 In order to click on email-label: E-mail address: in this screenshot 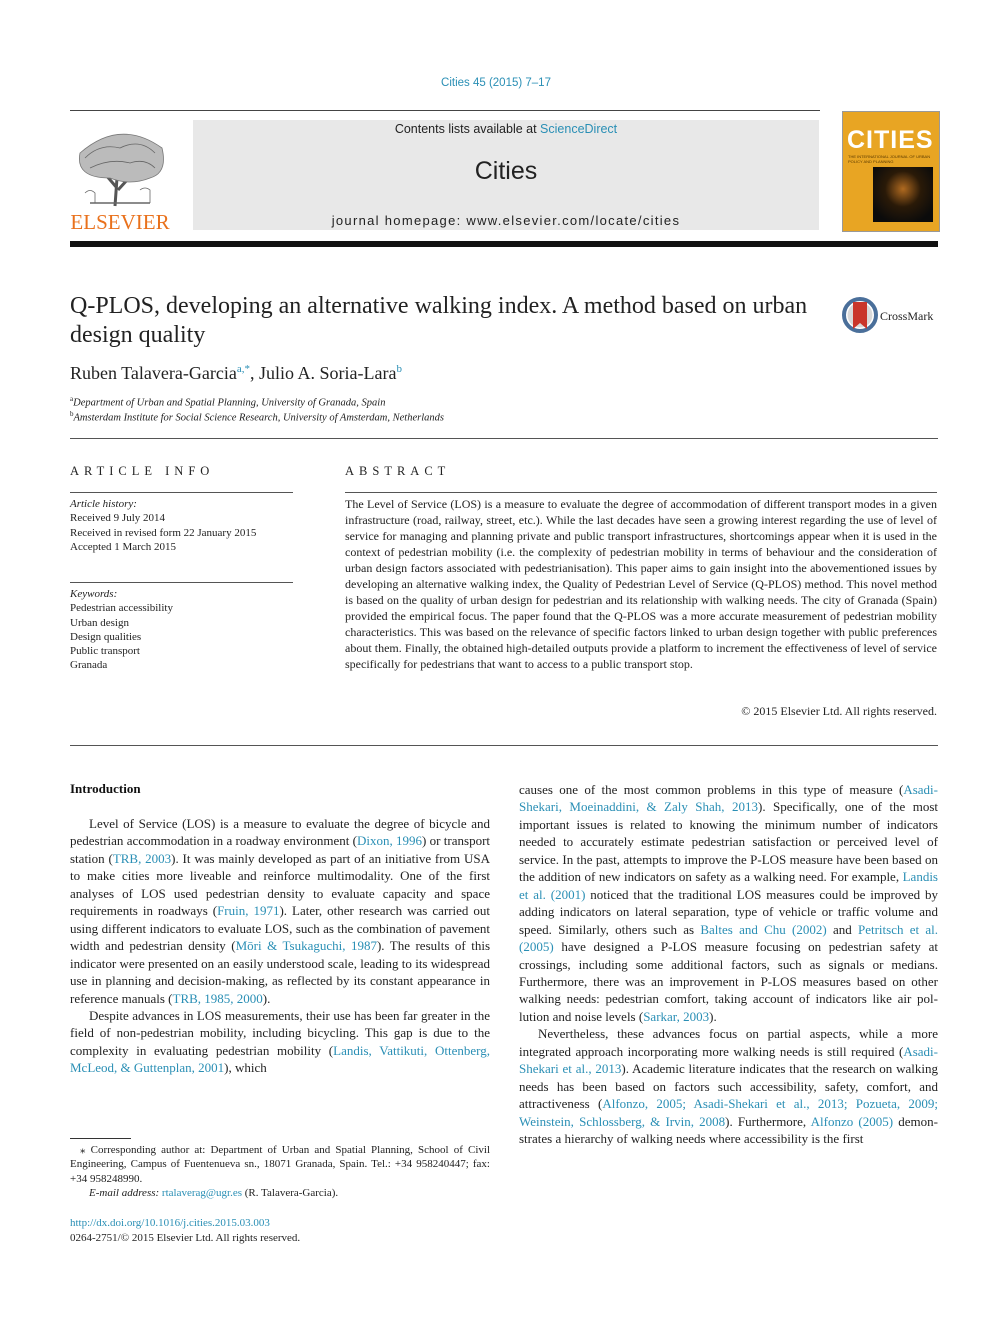, I will do `click(125, 1192)`.